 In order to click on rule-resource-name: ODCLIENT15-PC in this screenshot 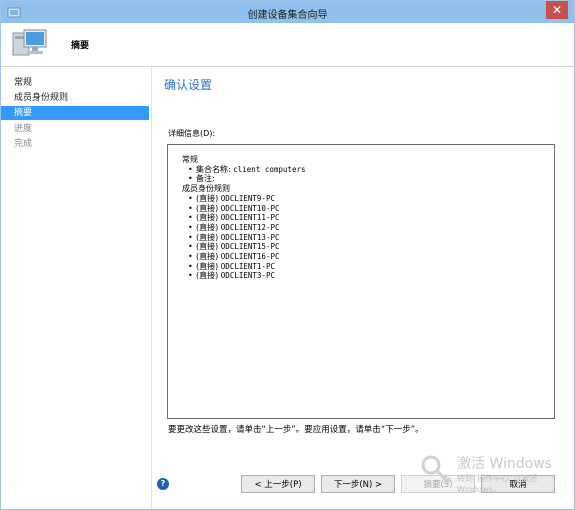, I will do `click(250, 247)`.